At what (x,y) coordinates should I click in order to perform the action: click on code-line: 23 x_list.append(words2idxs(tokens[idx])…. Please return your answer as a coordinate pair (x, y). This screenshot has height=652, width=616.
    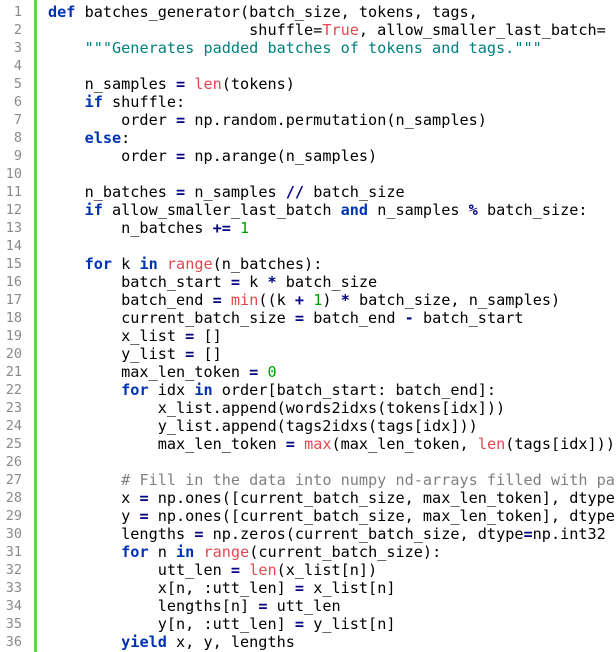
    Looking at the image, I should click on (308, 408).